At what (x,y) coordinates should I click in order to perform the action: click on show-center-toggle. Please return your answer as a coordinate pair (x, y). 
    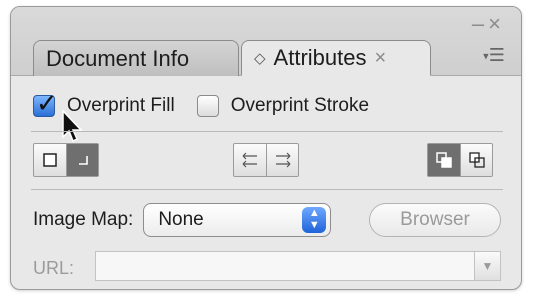
    Looking at the image, I should click on (66, 160).